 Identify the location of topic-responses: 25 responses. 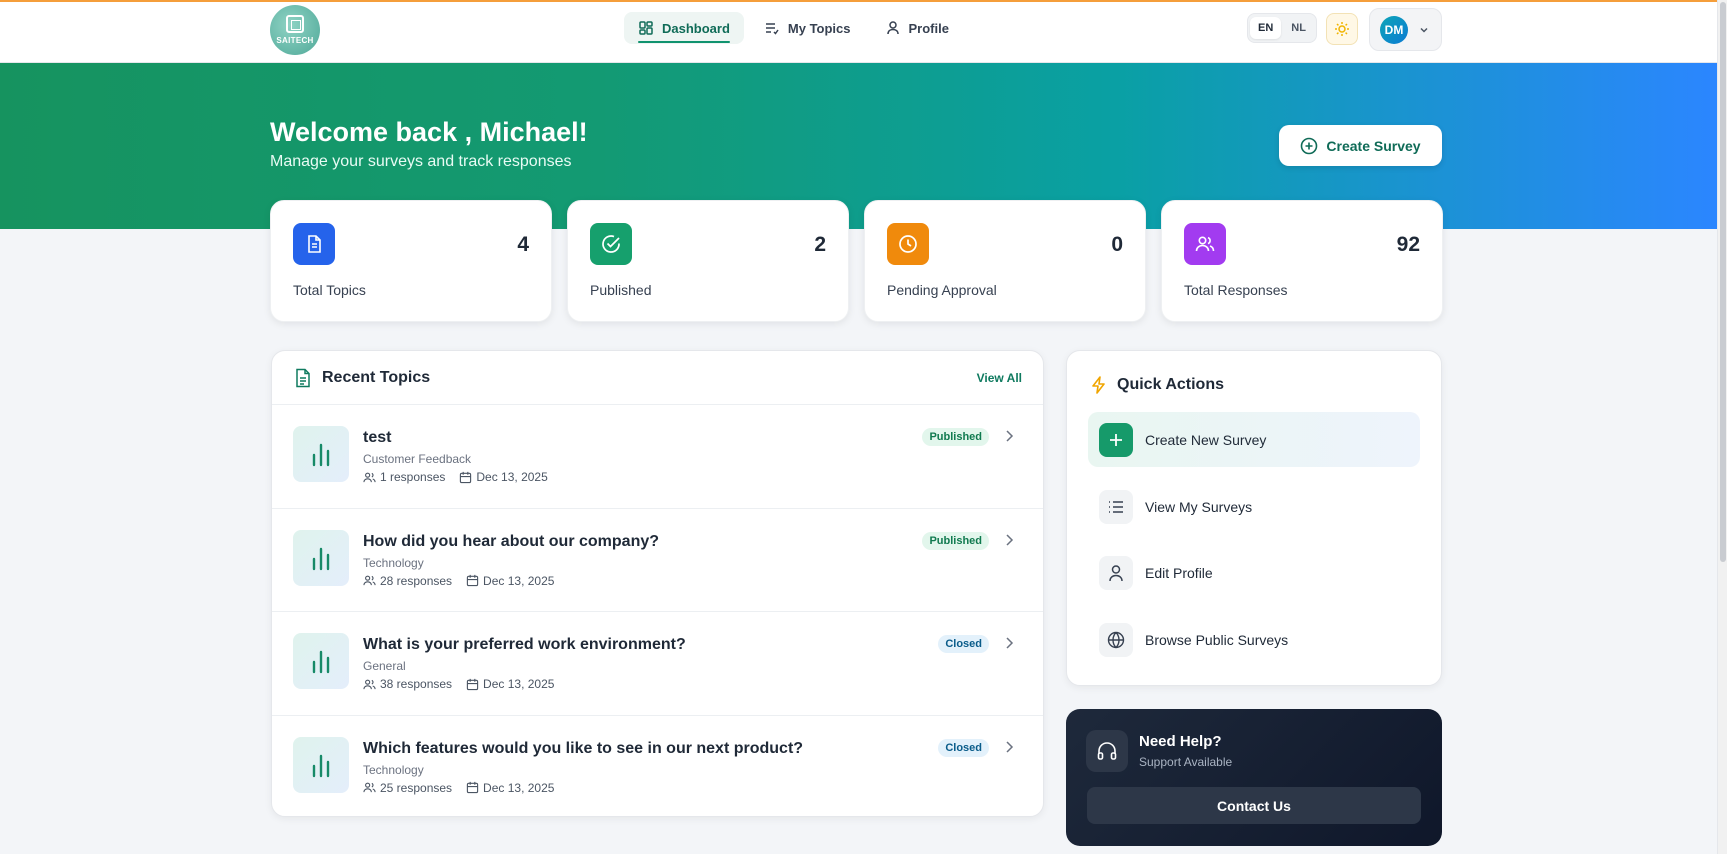
(407, 788).